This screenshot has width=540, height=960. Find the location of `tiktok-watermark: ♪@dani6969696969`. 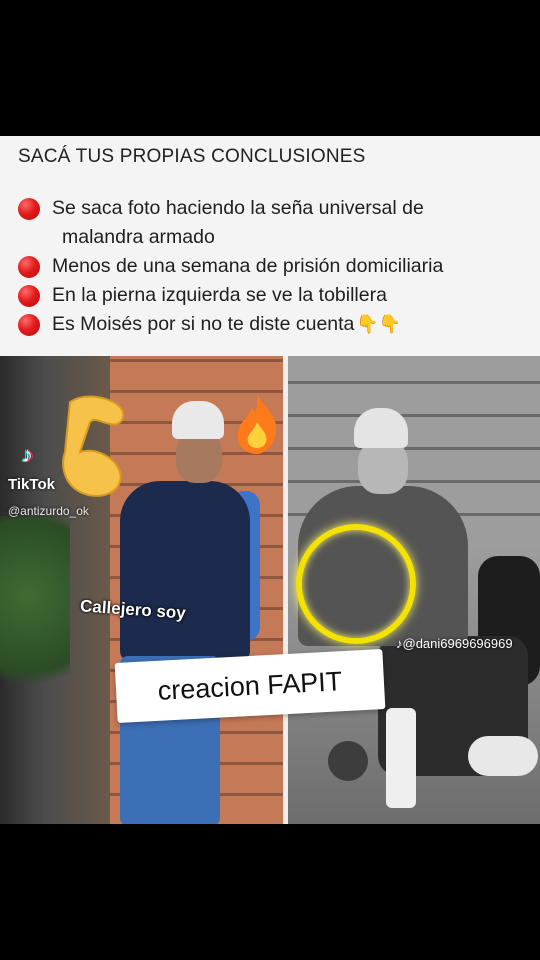

tiktok-watermark: ♪@dani6969696969 is located at coordinates (454, 643).